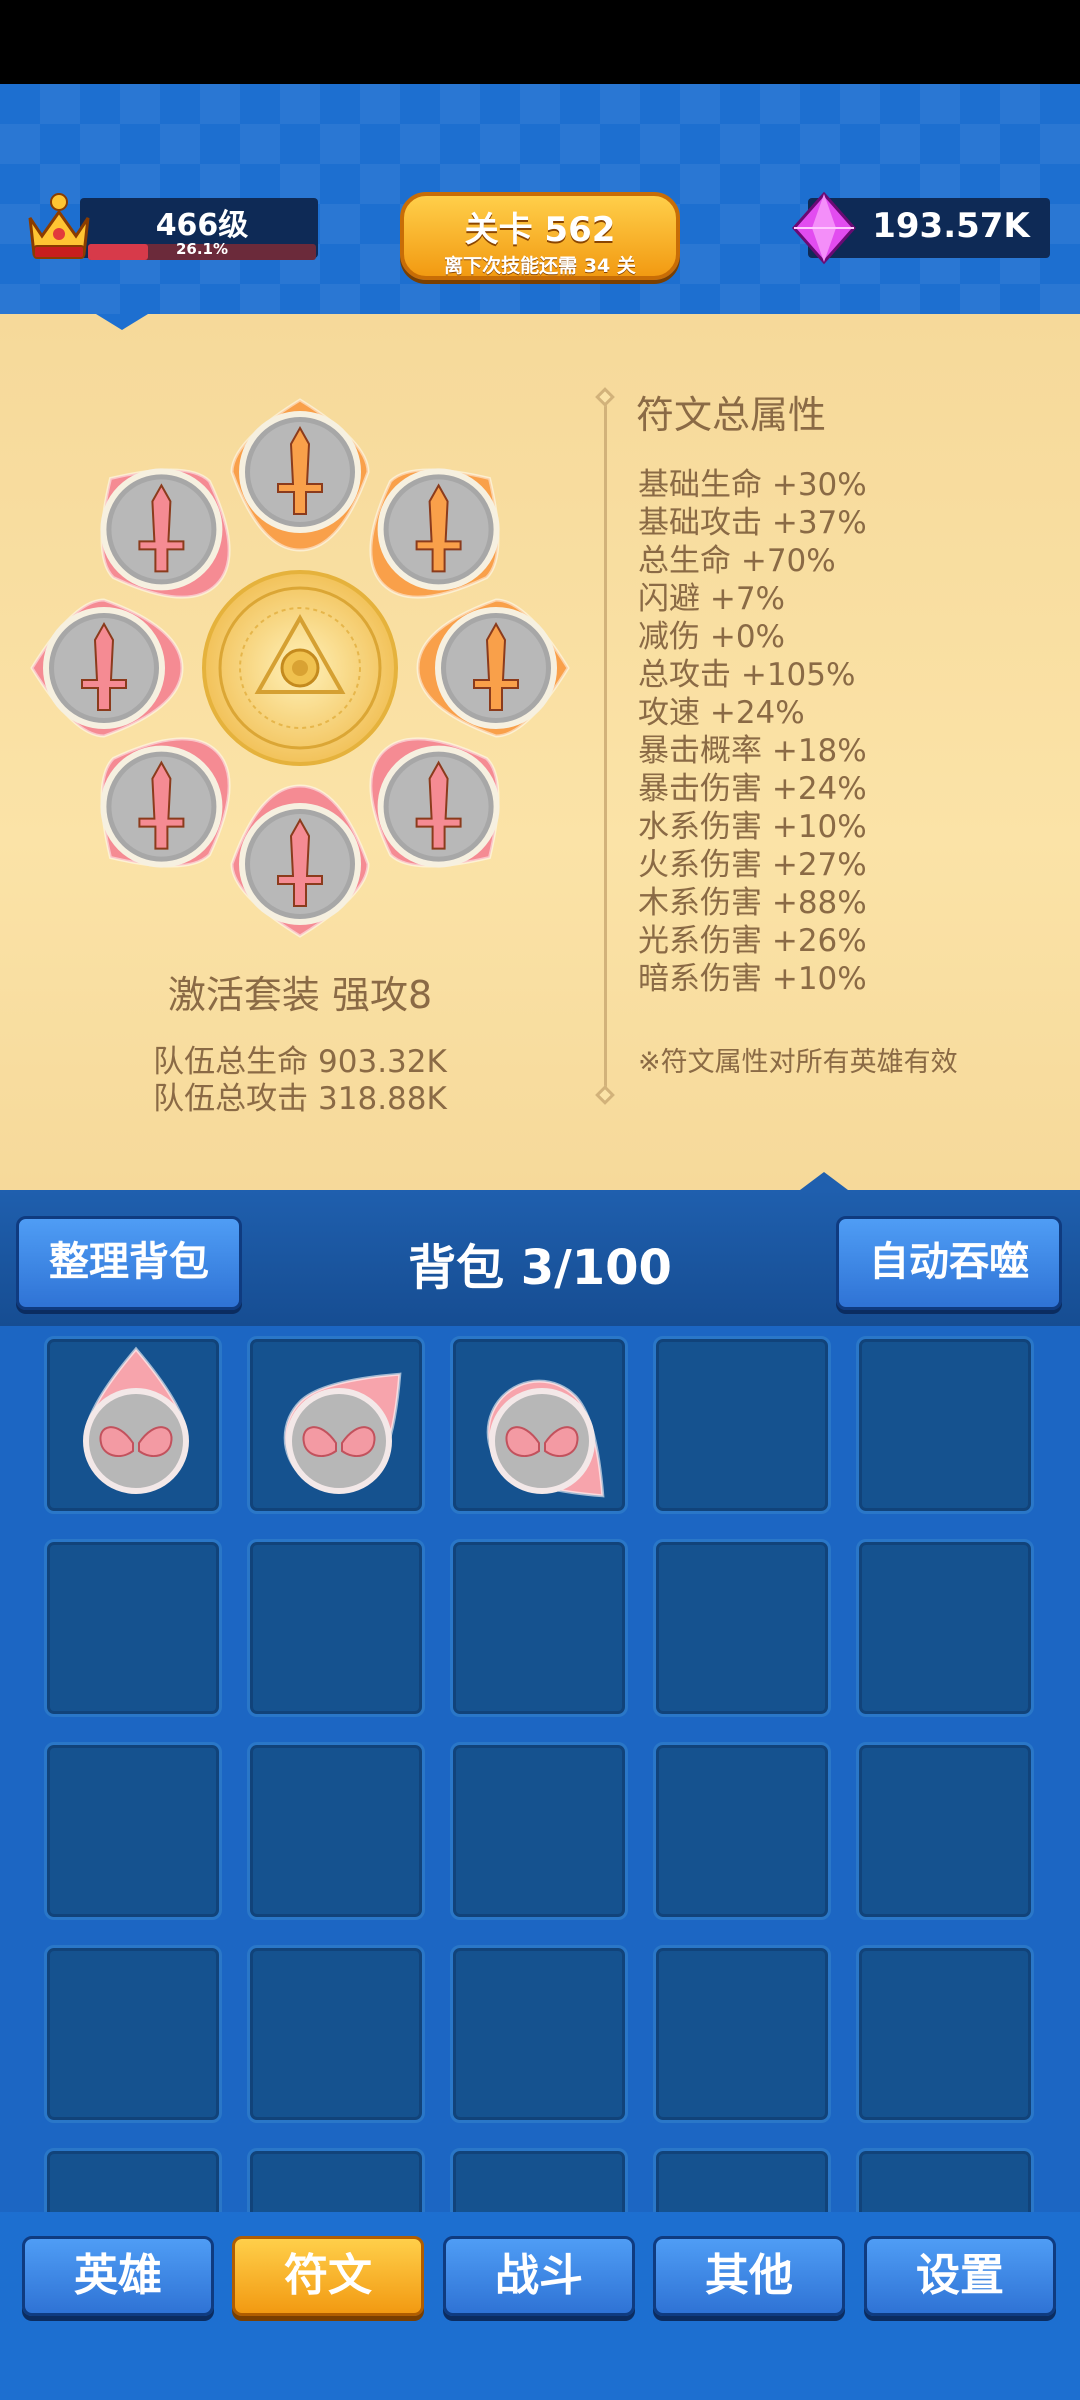  Describe the element at coordinates (752, 485) in the screenshot. I see `attribute-row: 基础生命 +30%` at that location.